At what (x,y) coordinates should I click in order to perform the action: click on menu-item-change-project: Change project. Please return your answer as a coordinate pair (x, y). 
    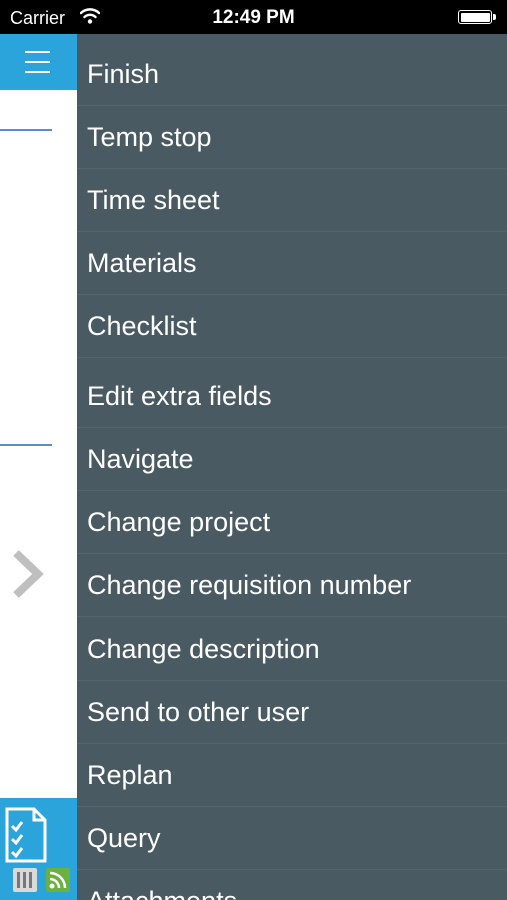
    Looking at the image, I should click on (292, 523).